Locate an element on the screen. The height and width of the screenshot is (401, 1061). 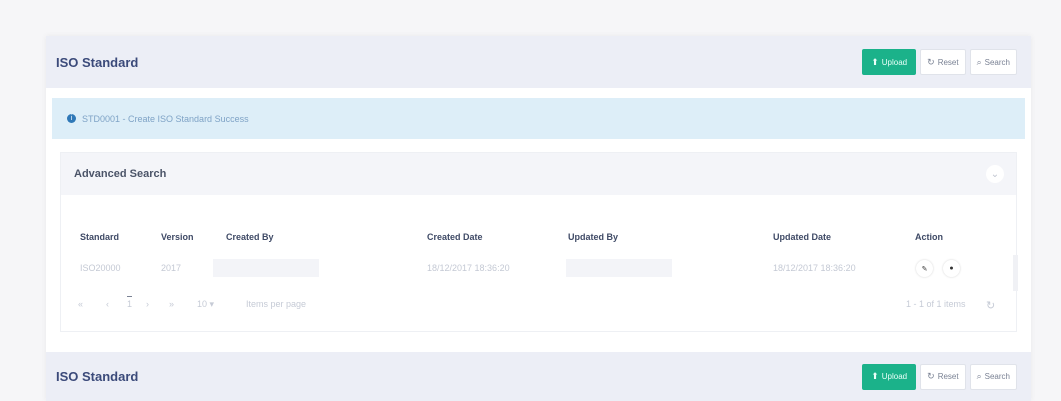
upload-button: ⬆ Upload is located at coordinates (889, 62).